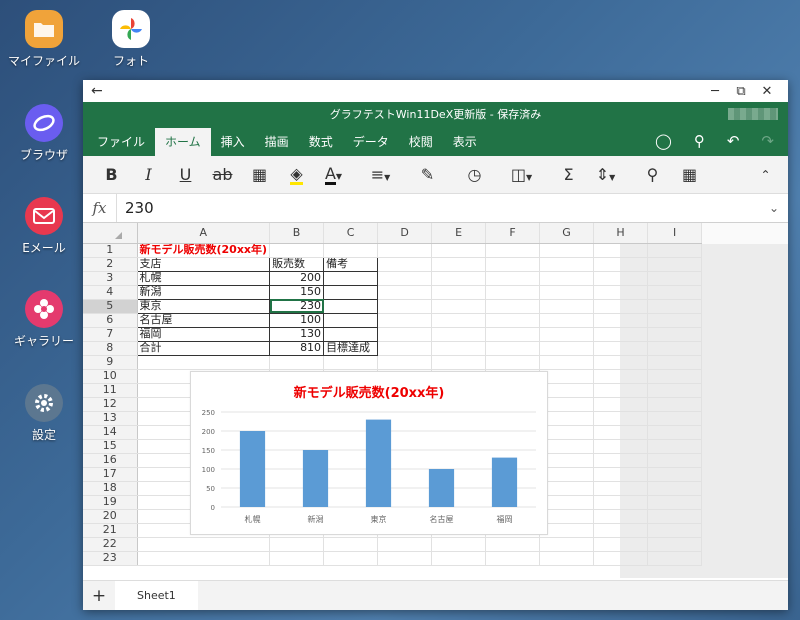 The height and width of the screenshot is (620, 800). What do you see at coordinates (621, 404) in the screenshot?
I see `cell-h12` at bounding box center [621, 404].